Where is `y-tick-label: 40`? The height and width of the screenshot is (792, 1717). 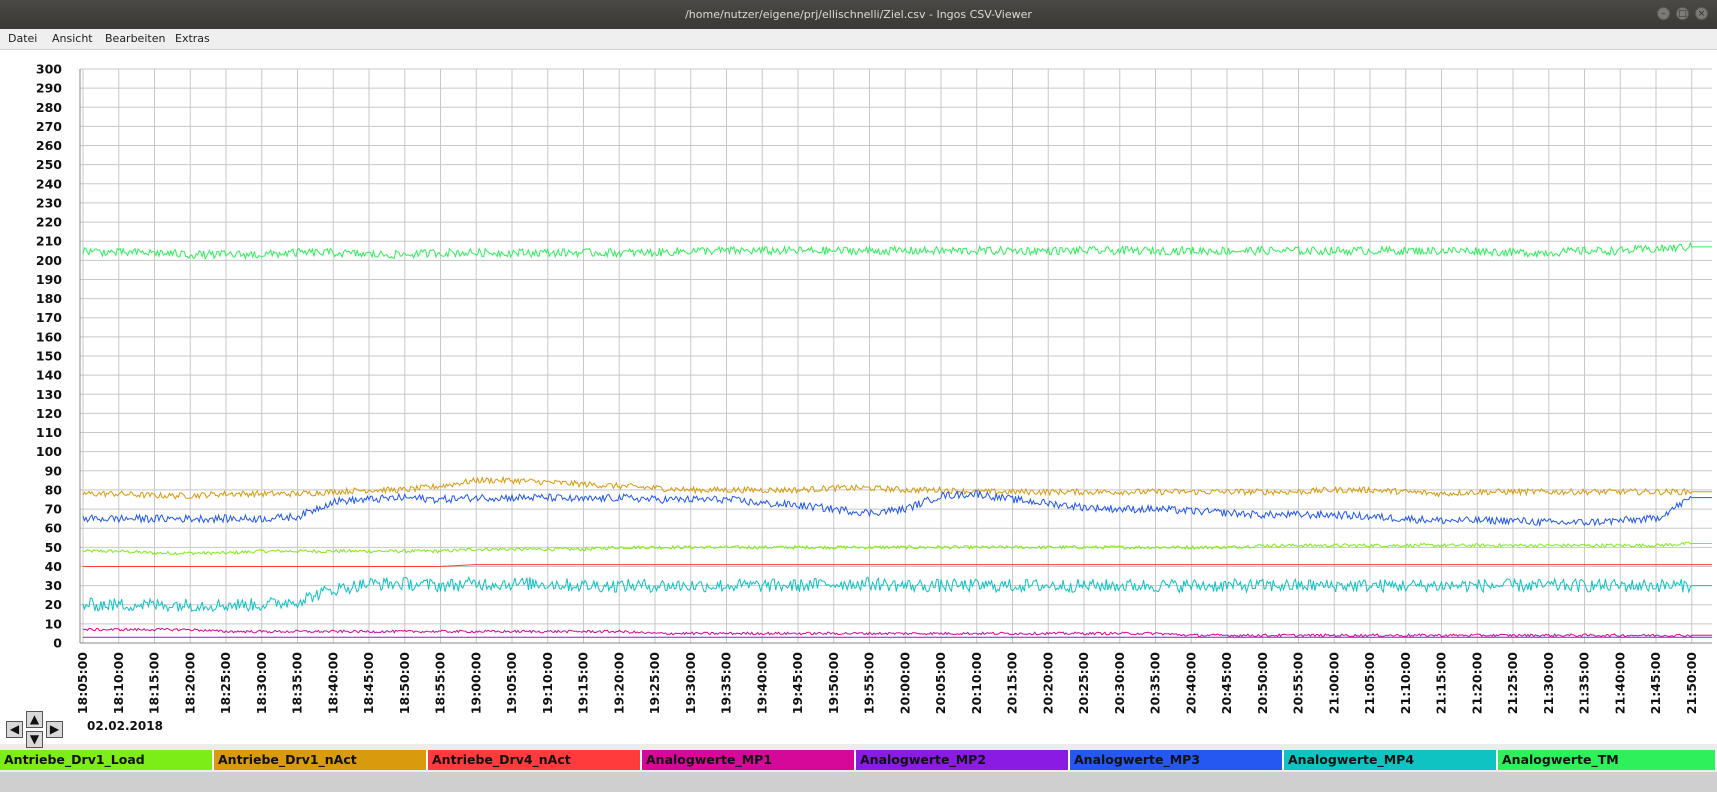
y-tick-label: 40 is located at coordinates (54, 566).